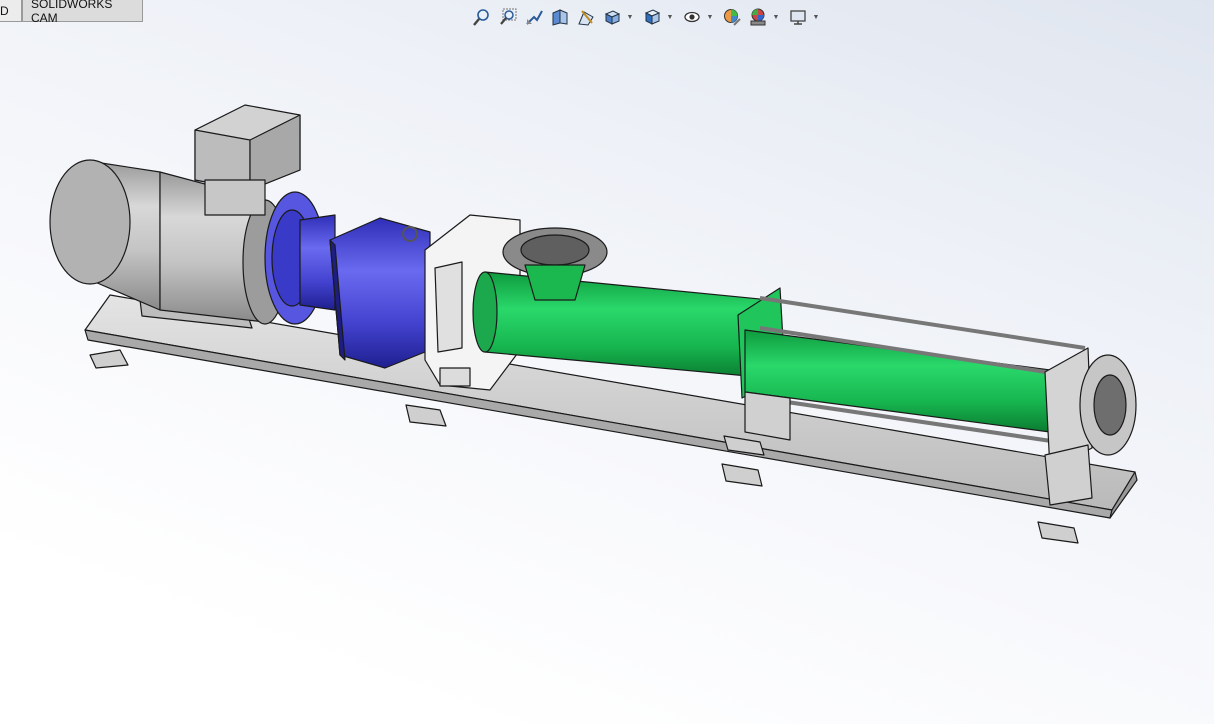 Image resolution: width=1214 pixels, height=724 pixels. I want to click on previous-view-icon, so click(534, 17).